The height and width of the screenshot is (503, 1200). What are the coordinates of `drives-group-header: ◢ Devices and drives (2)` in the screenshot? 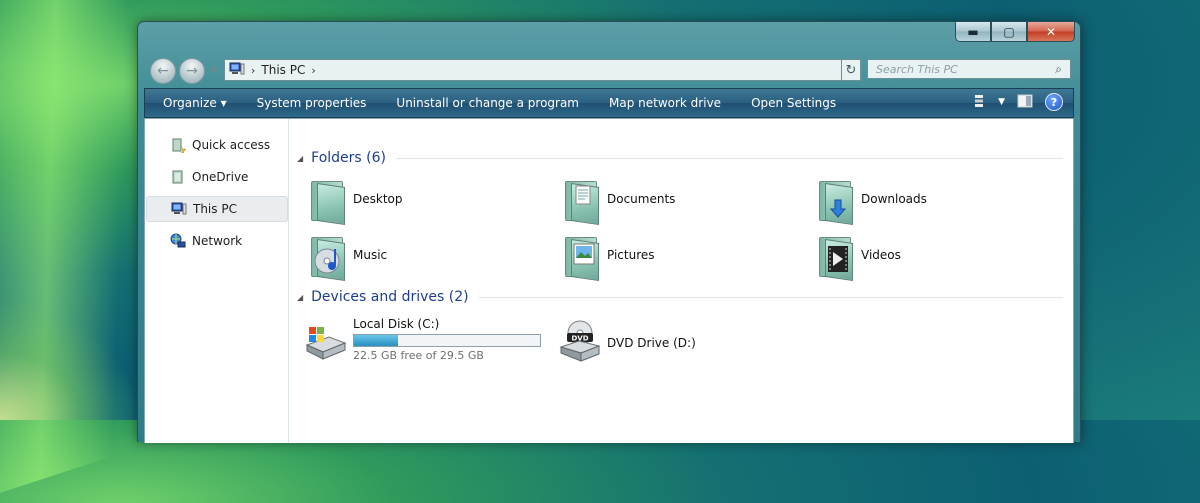 It's located at (680, 297).